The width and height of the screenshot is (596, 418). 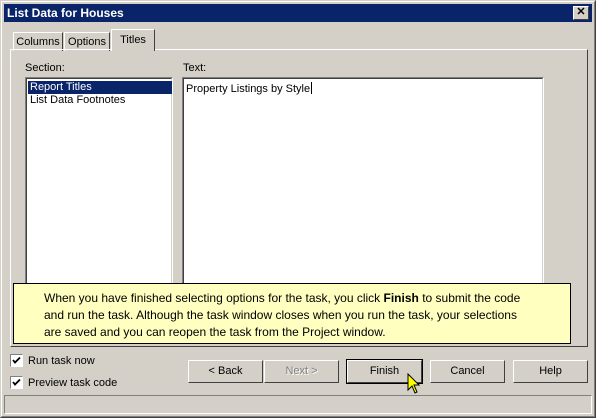 I want to click on next-button: Next >, so click(x=301, y=371).